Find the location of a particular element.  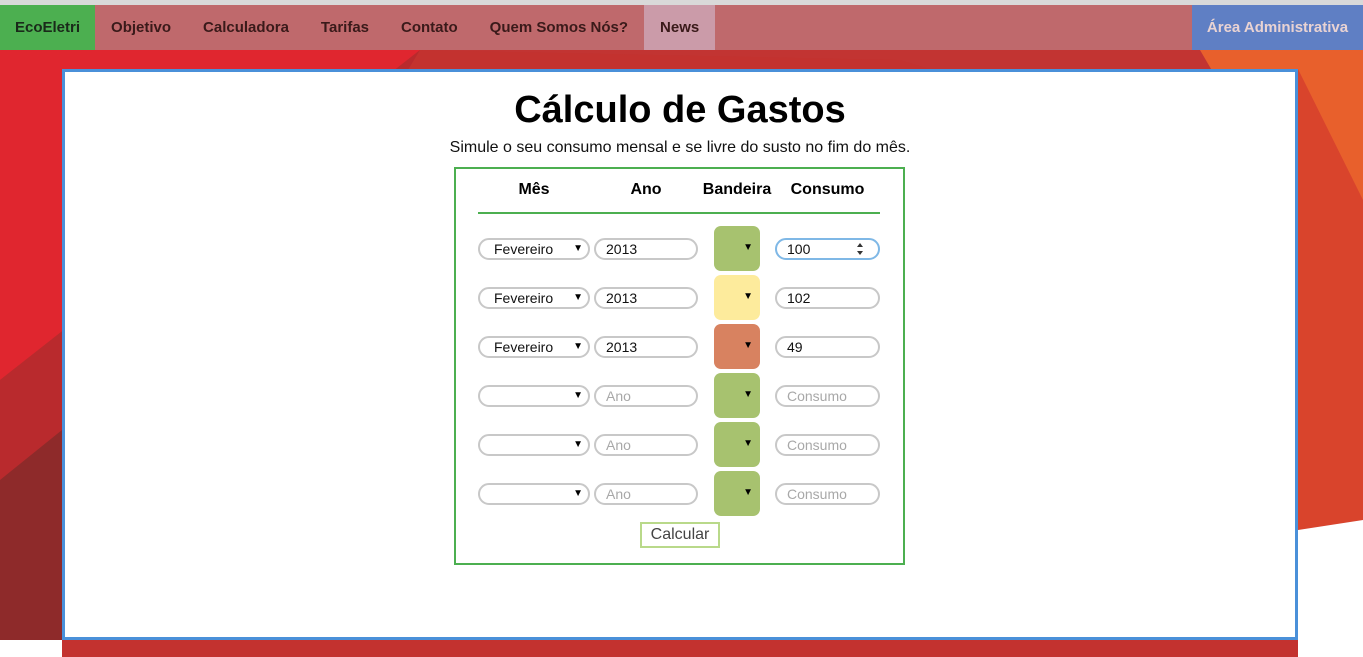

calcular-button: Calcular is located at coordinates (680, 535).